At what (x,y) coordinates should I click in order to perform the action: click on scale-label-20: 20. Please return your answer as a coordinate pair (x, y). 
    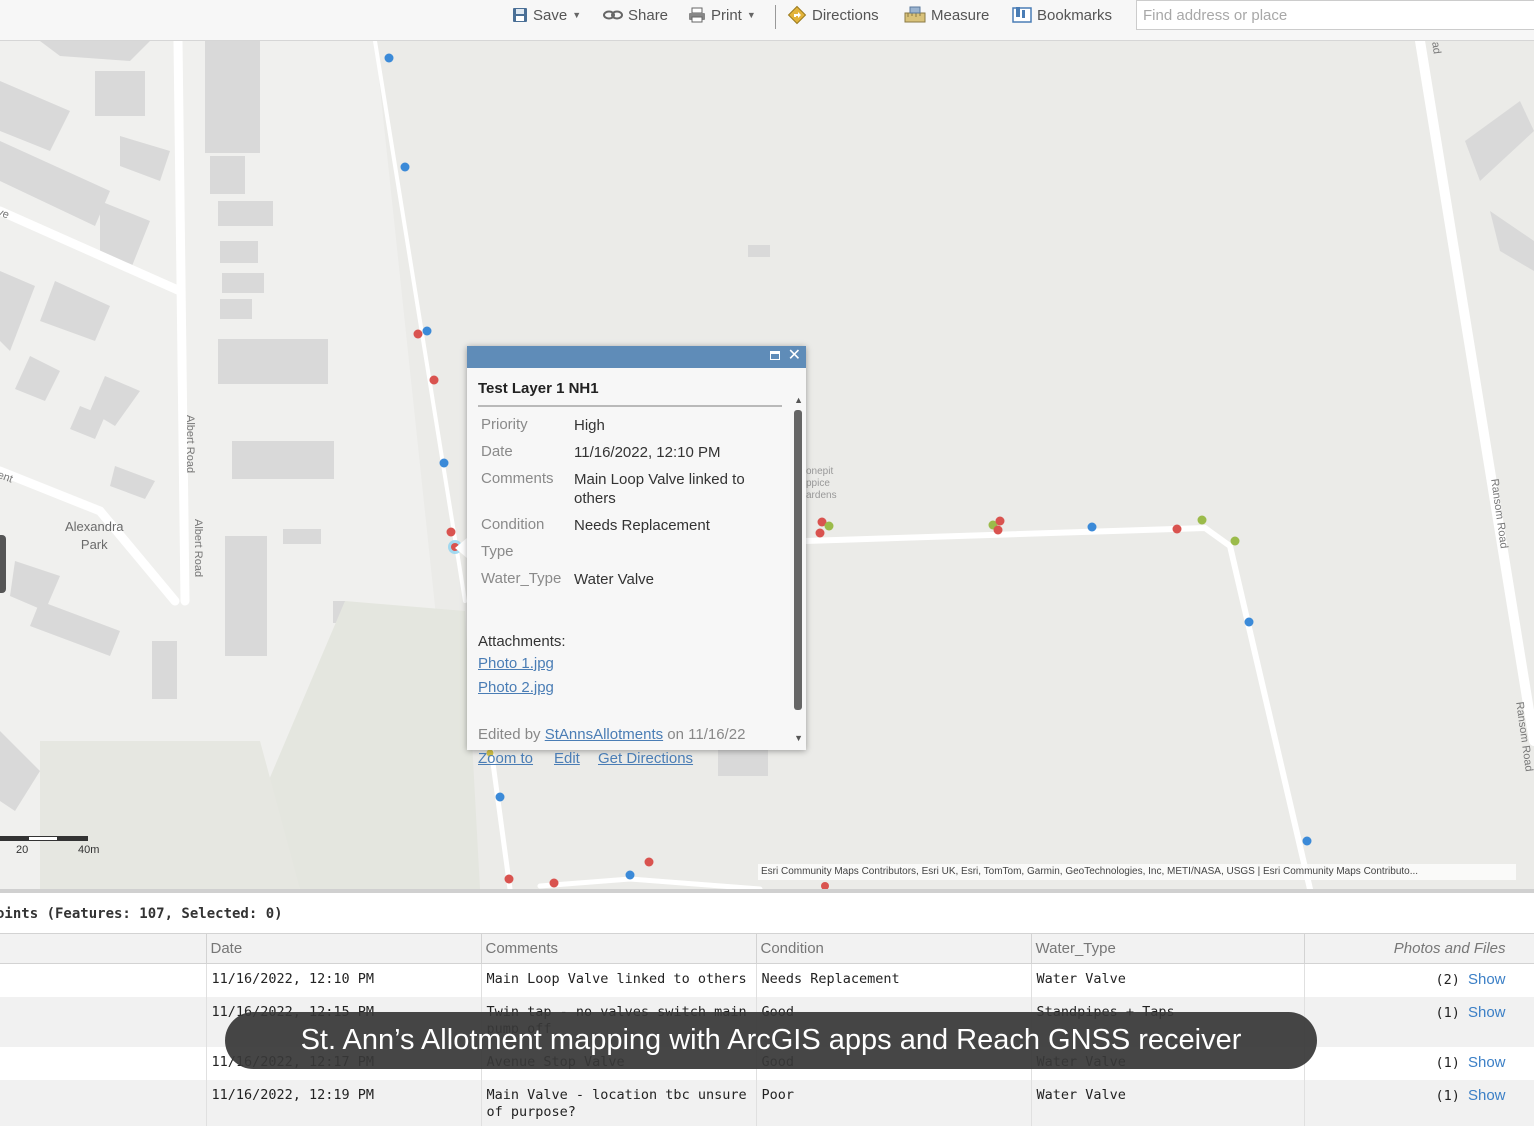
    Looking at the image, I should click on (22, 850).